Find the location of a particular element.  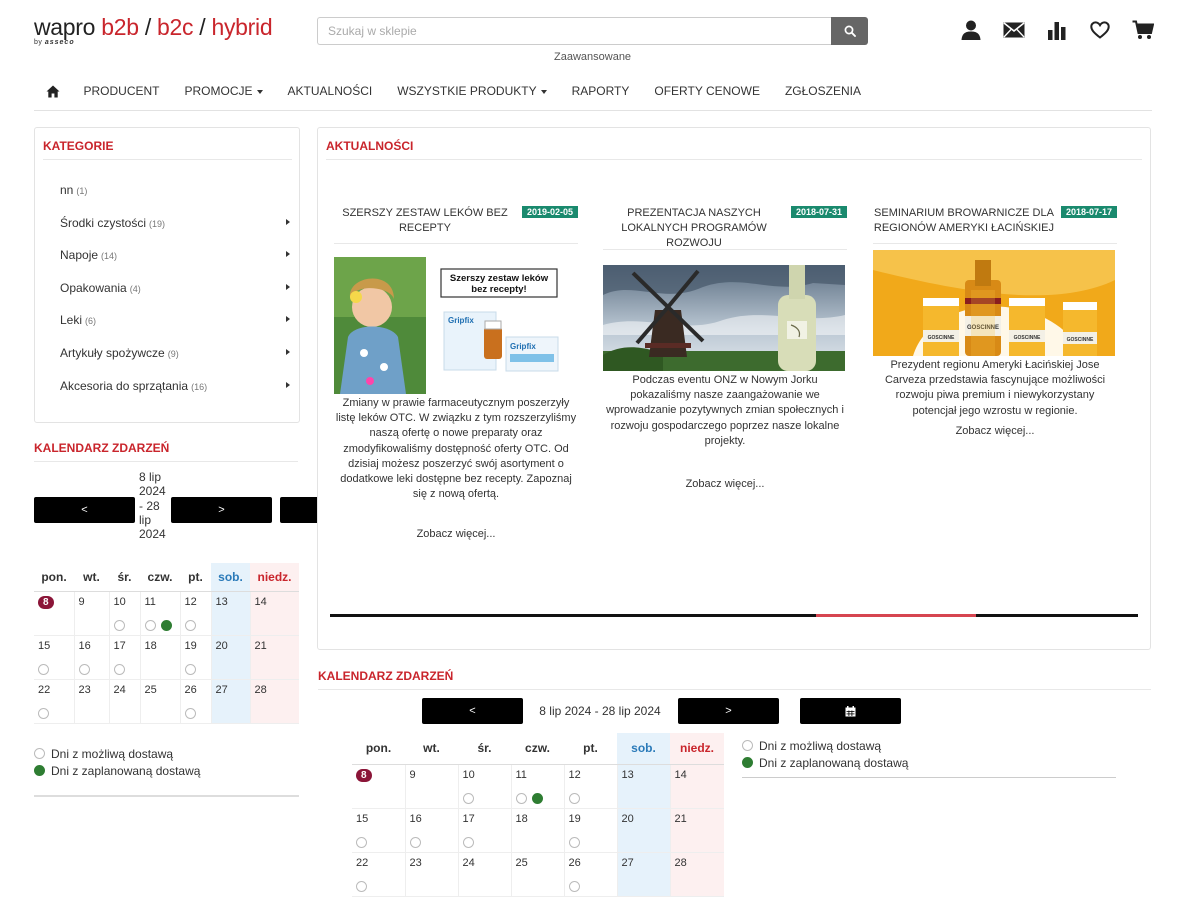

messages-button is located at coordinates (1013, 30).